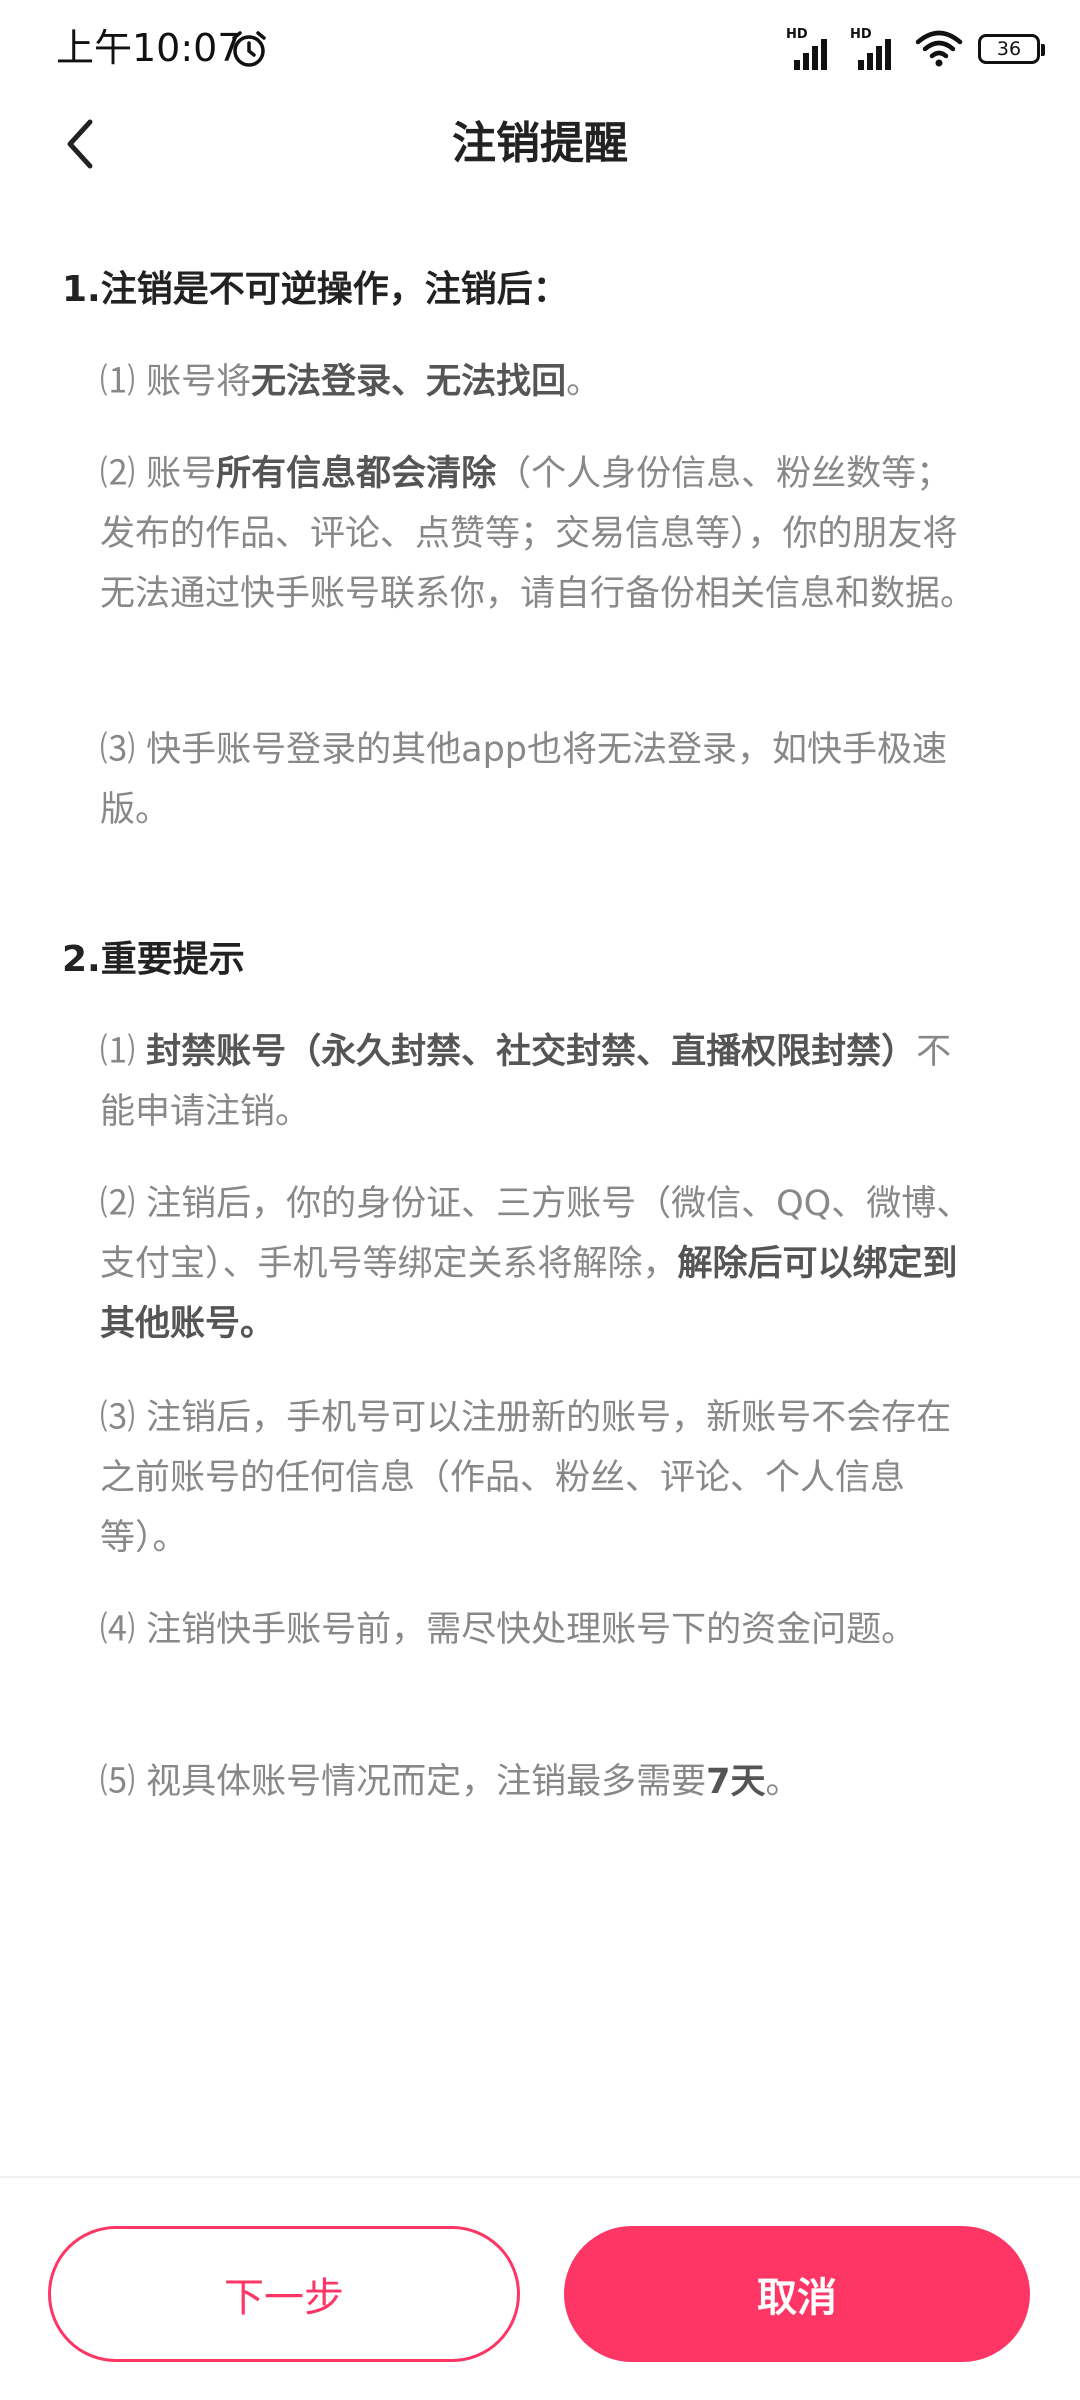  I want to click on page-title: 注销提醒, so click(540, 143).